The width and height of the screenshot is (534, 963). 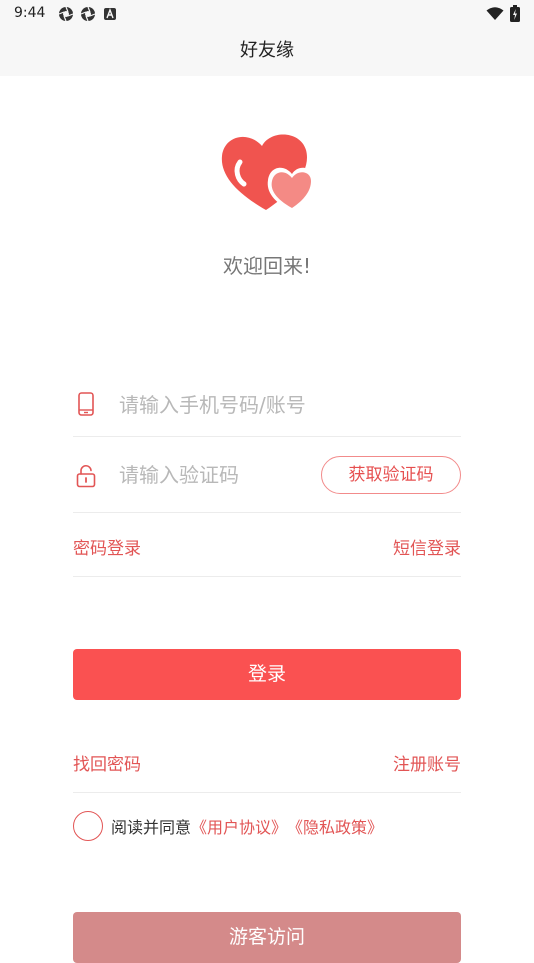 What do you see at coordinates (267, 674) in the screenshot?
I see `login-button: 登录` at bounding box center [267, 674].